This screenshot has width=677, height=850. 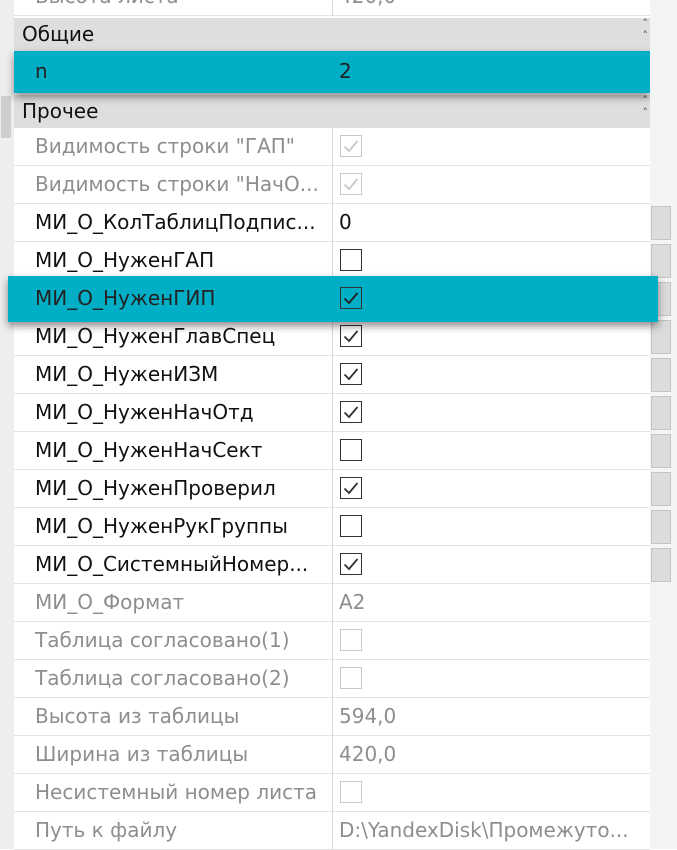 I want to click on property-row: МИ_О_НуженПроверил, so click(x=332, y=489).